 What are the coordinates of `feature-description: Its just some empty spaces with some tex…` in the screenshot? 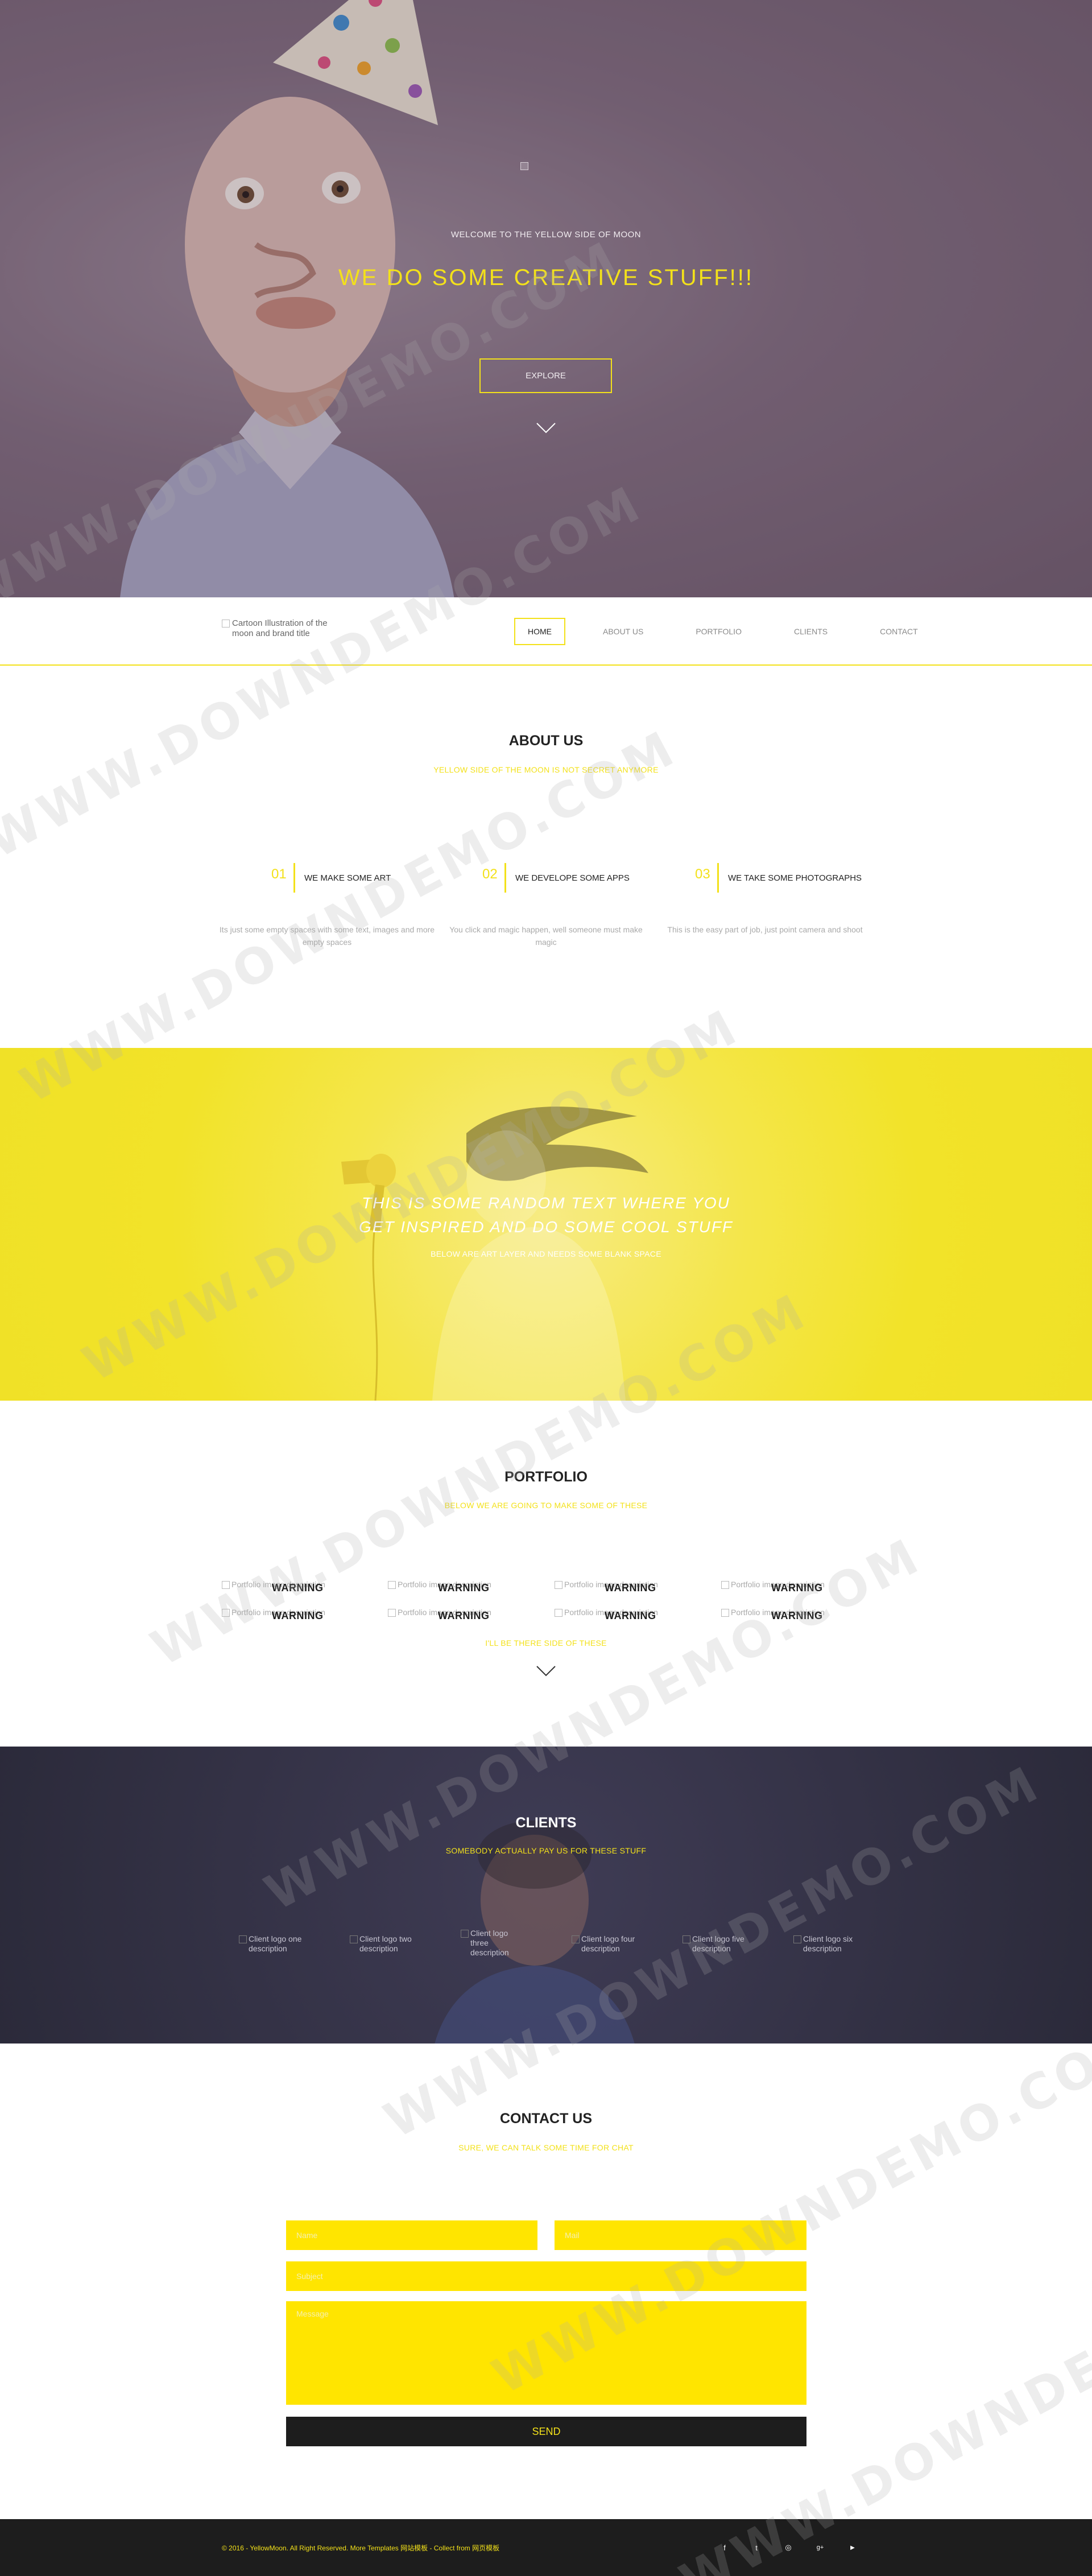 It's located at (327, 936).